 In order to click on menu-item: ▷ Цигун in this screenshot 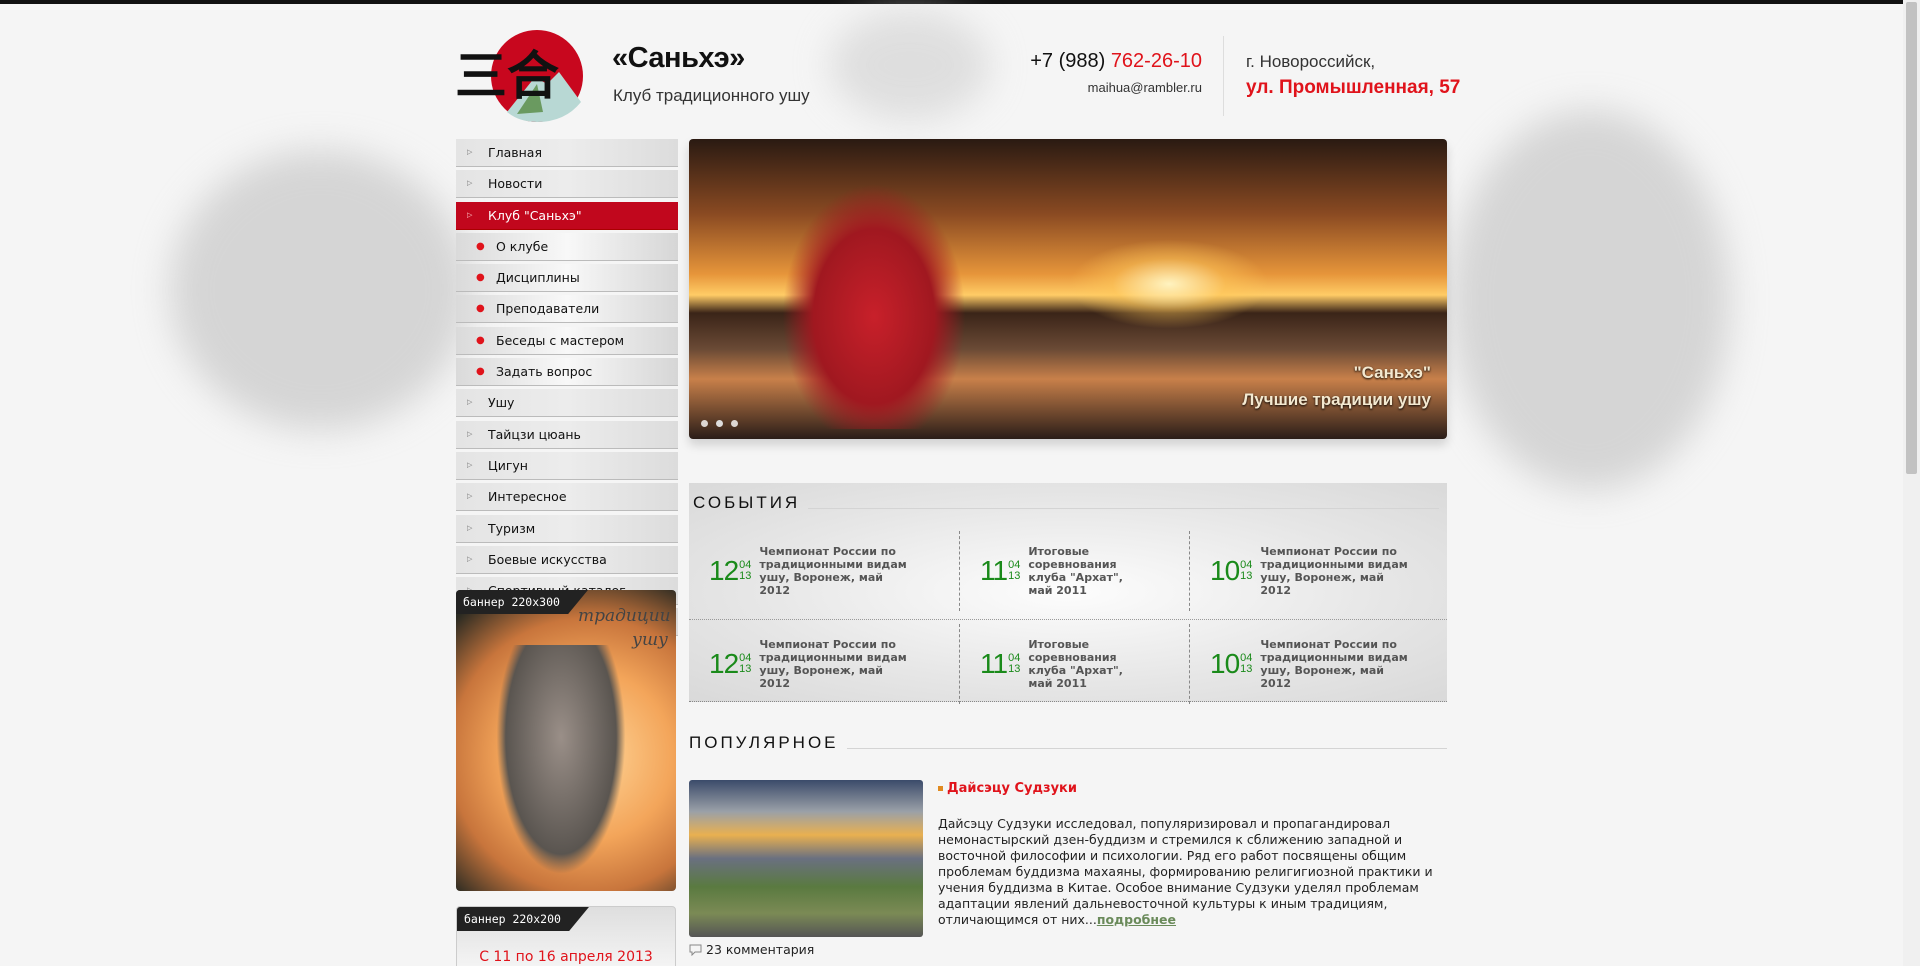, I will do `click(567, 465)`.